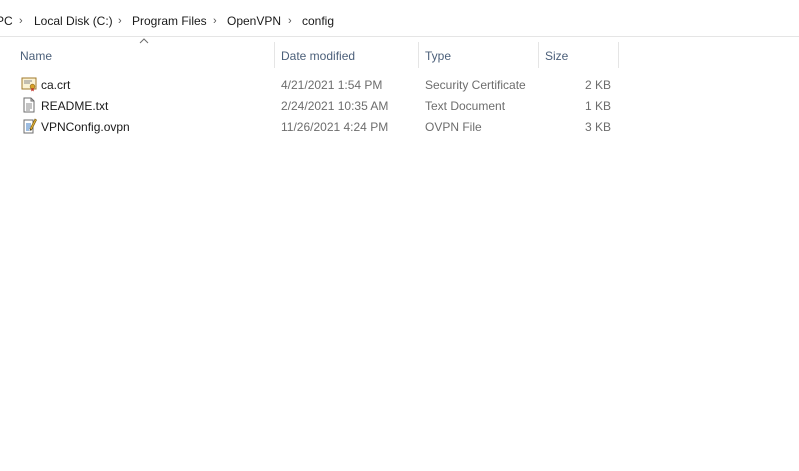 The height and width of the screenshot is (471, 799). What do you see at coordinates (6, 21) in the screenshot?
I see `breadcrumb-pc: PC` at bounding box center [6, 21].